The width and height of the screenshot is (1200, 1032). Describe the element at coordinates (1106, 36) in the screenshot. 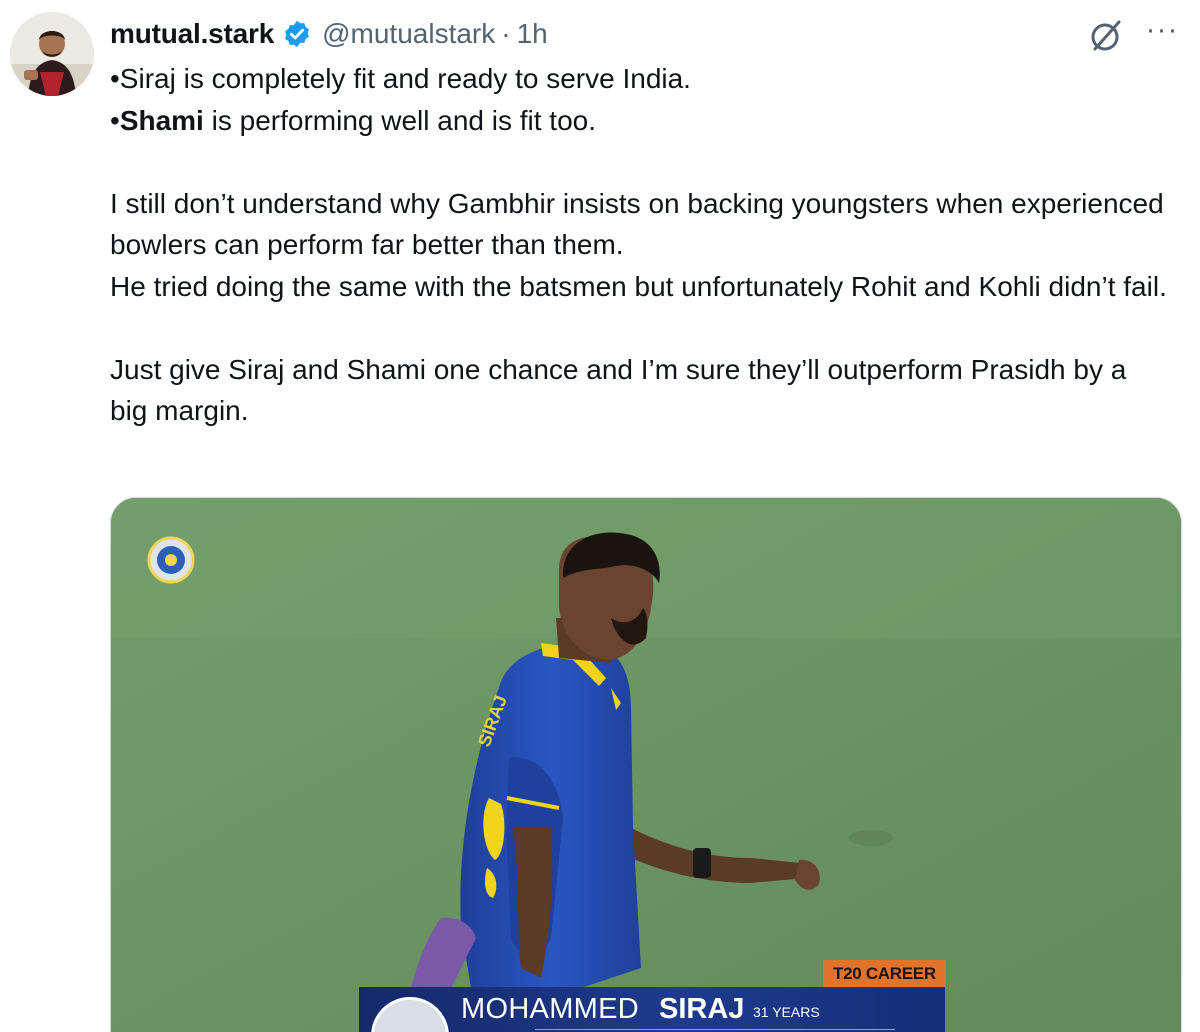

I see `grok-icon` at that location.